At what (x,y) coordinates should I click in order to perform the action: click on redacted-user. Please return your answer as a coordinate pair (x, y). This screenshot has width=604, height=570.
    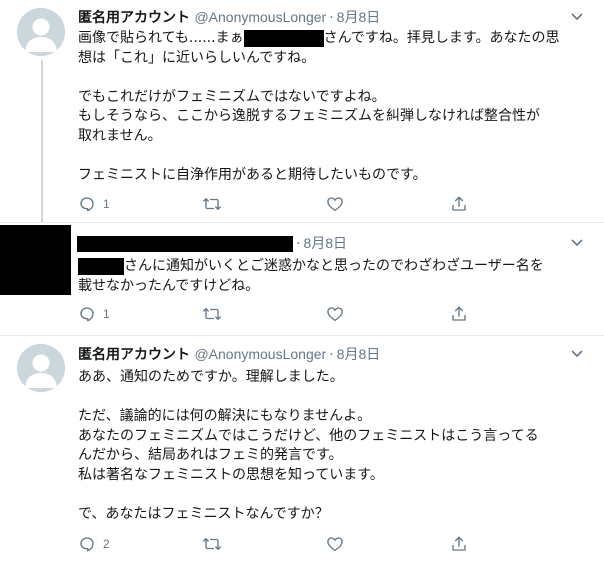
    Looking at the image, I should click on (185, 244).